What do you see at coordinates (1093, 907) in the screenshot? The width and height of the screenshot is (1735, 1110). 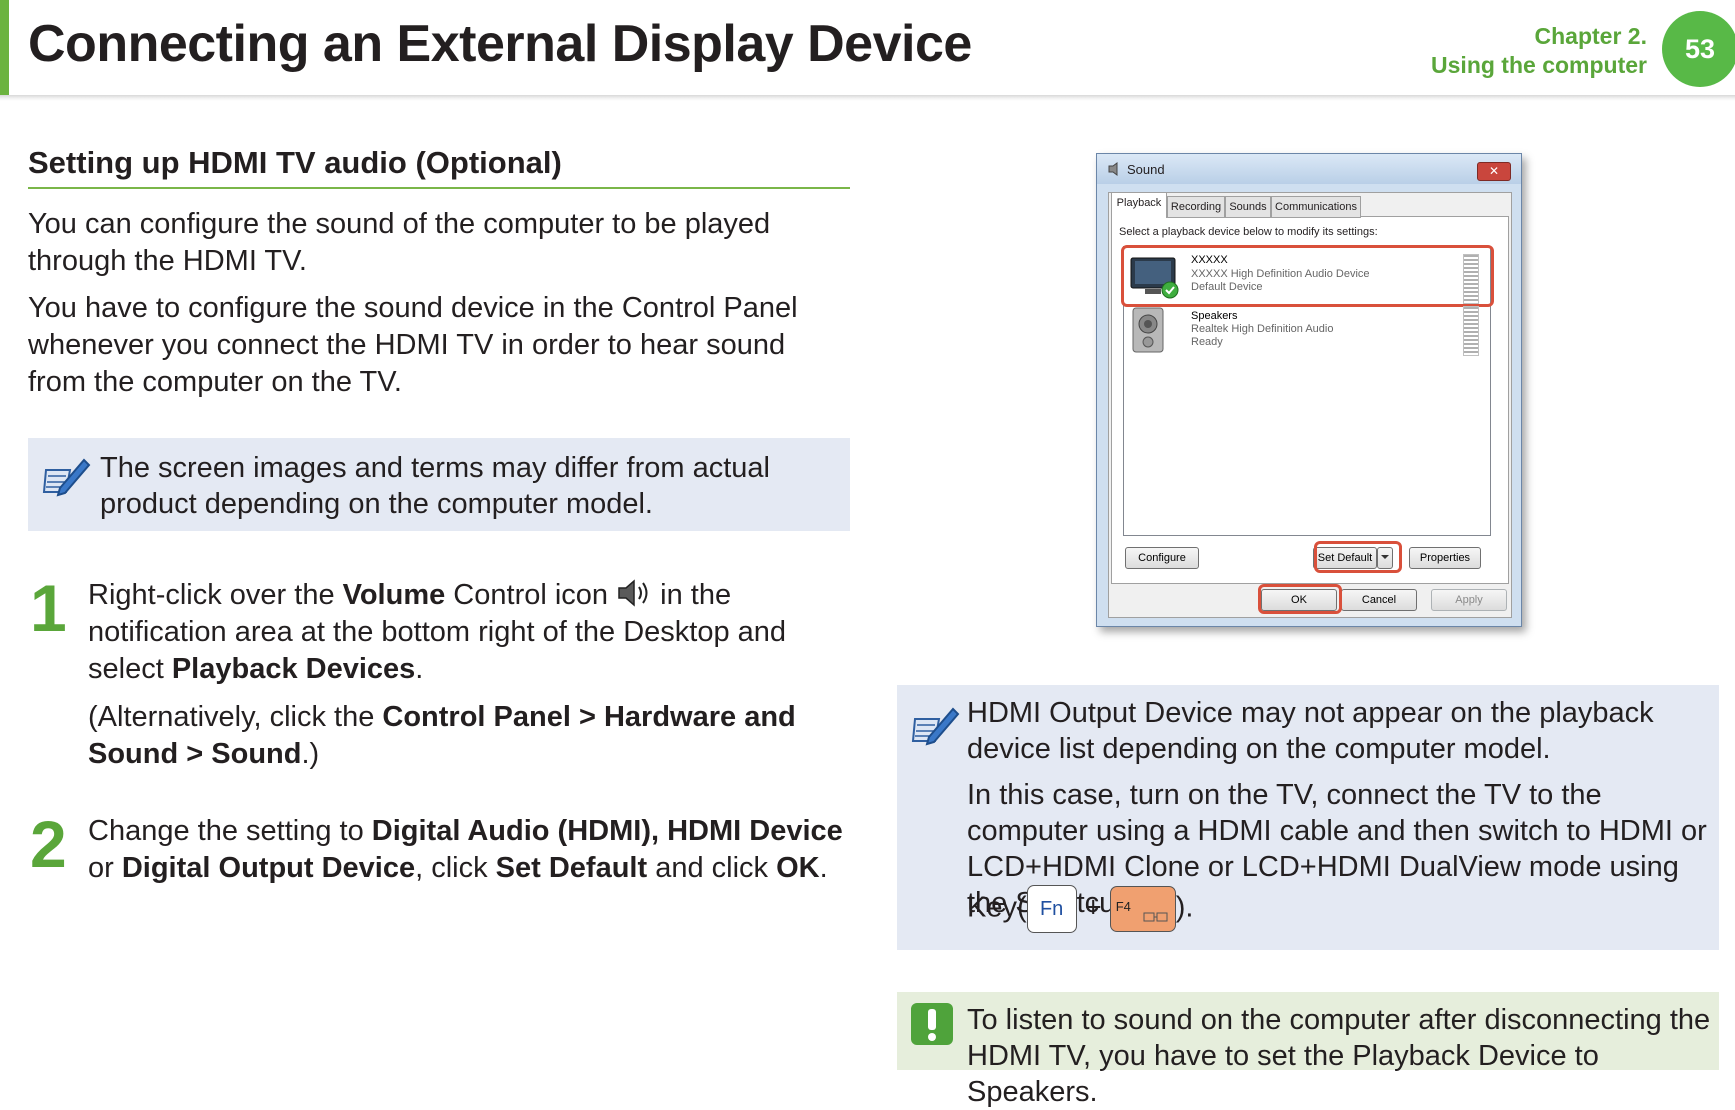 I see `note-text-run: +` at bounding box center [1093, 907].